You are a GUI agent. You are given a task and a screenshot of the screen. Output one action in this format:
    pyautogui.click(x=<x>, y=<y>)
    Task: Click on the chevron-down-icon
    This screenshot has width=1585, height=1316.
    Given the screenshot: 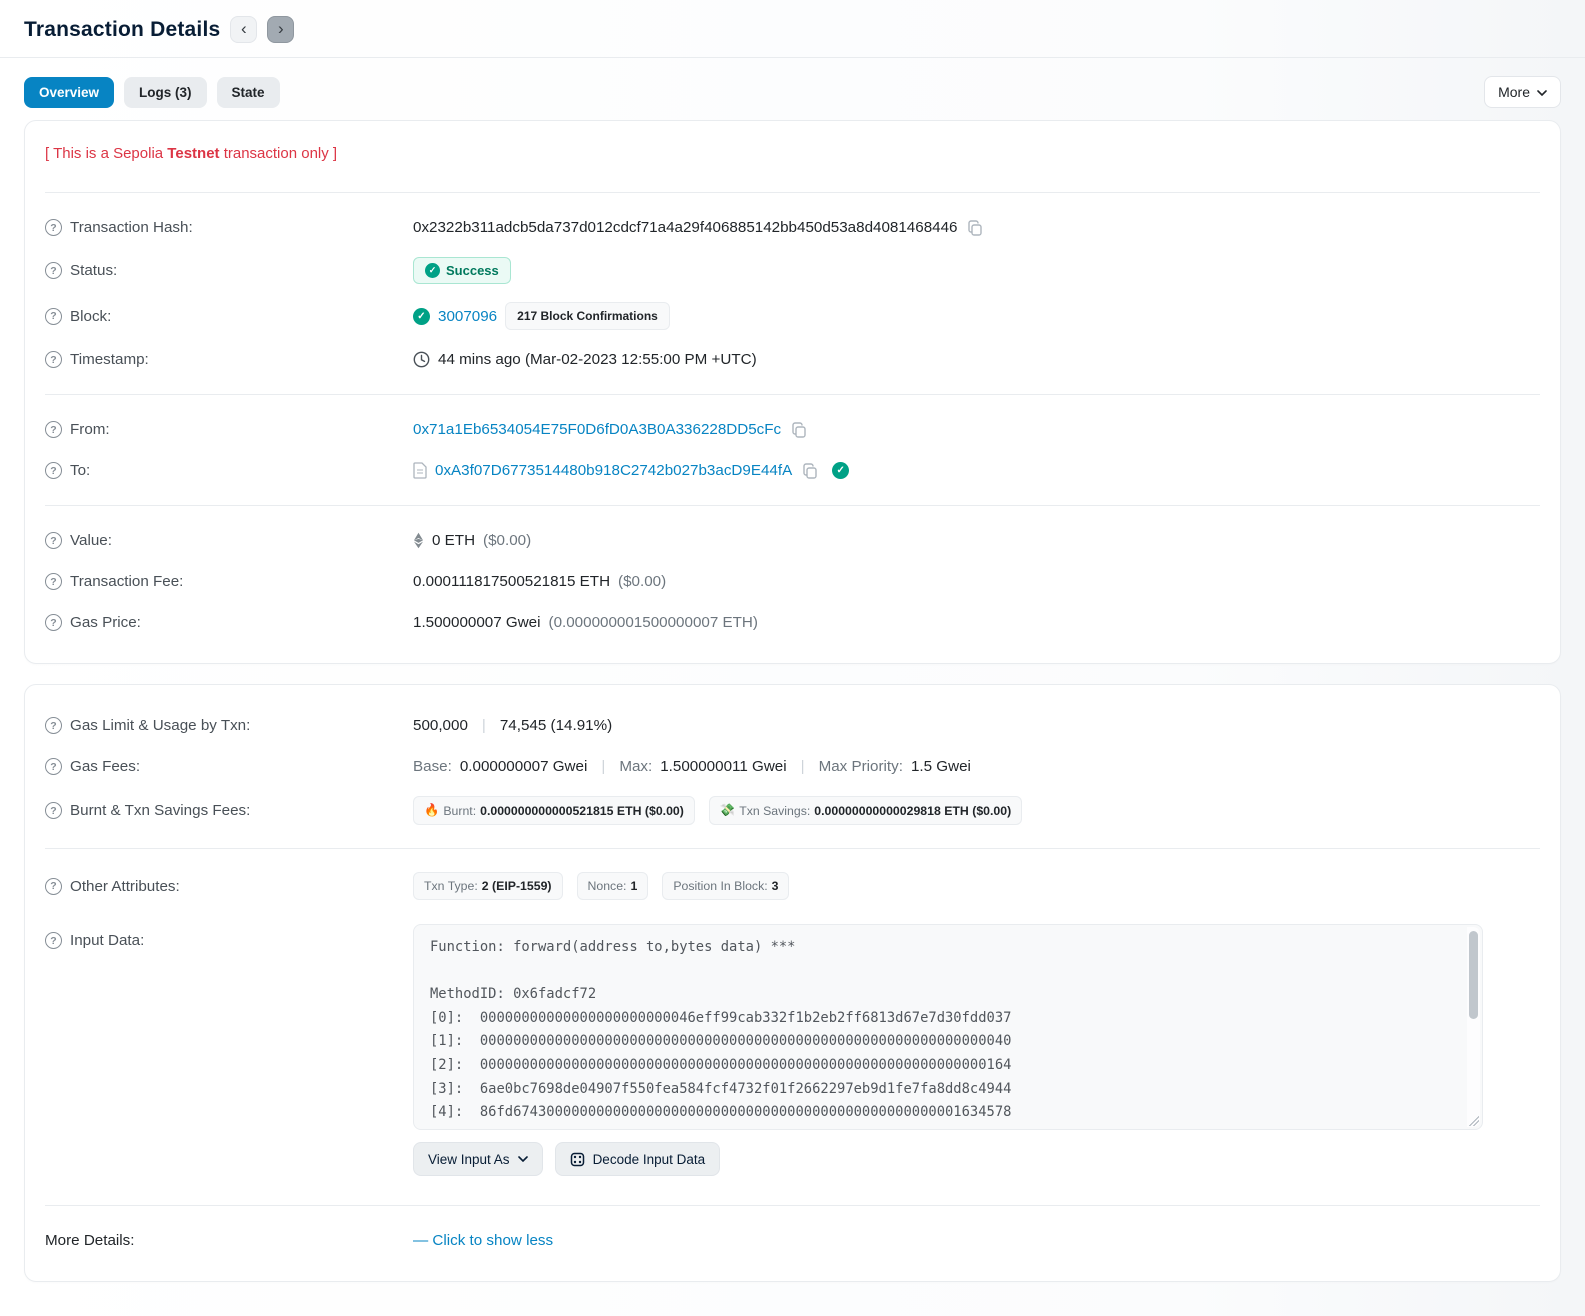 What is the action you would take?
    pyautogui.click(x=1542, y=93)
    